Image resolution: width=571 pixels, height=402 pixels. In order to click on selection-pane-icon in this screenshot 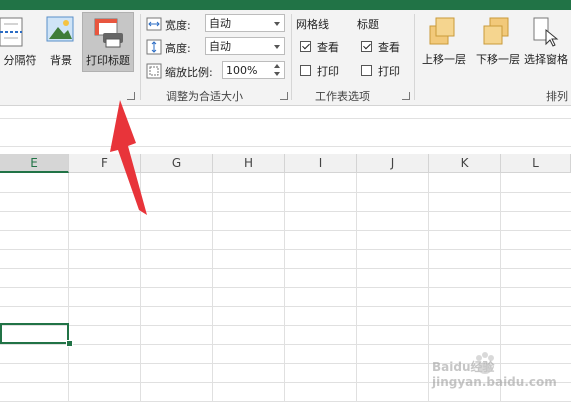, I will do `click(546, 32)`.